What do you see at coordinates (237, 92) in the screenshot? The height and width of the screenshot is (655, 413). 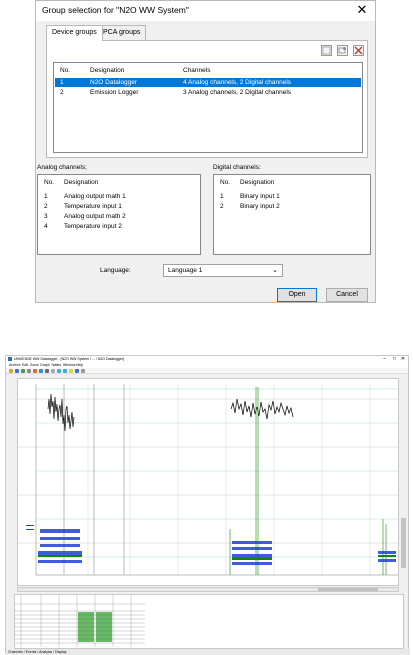 I see `cell-channels: 3 Analog channels, 2 Digital channels` at bounding box center [237, 92].